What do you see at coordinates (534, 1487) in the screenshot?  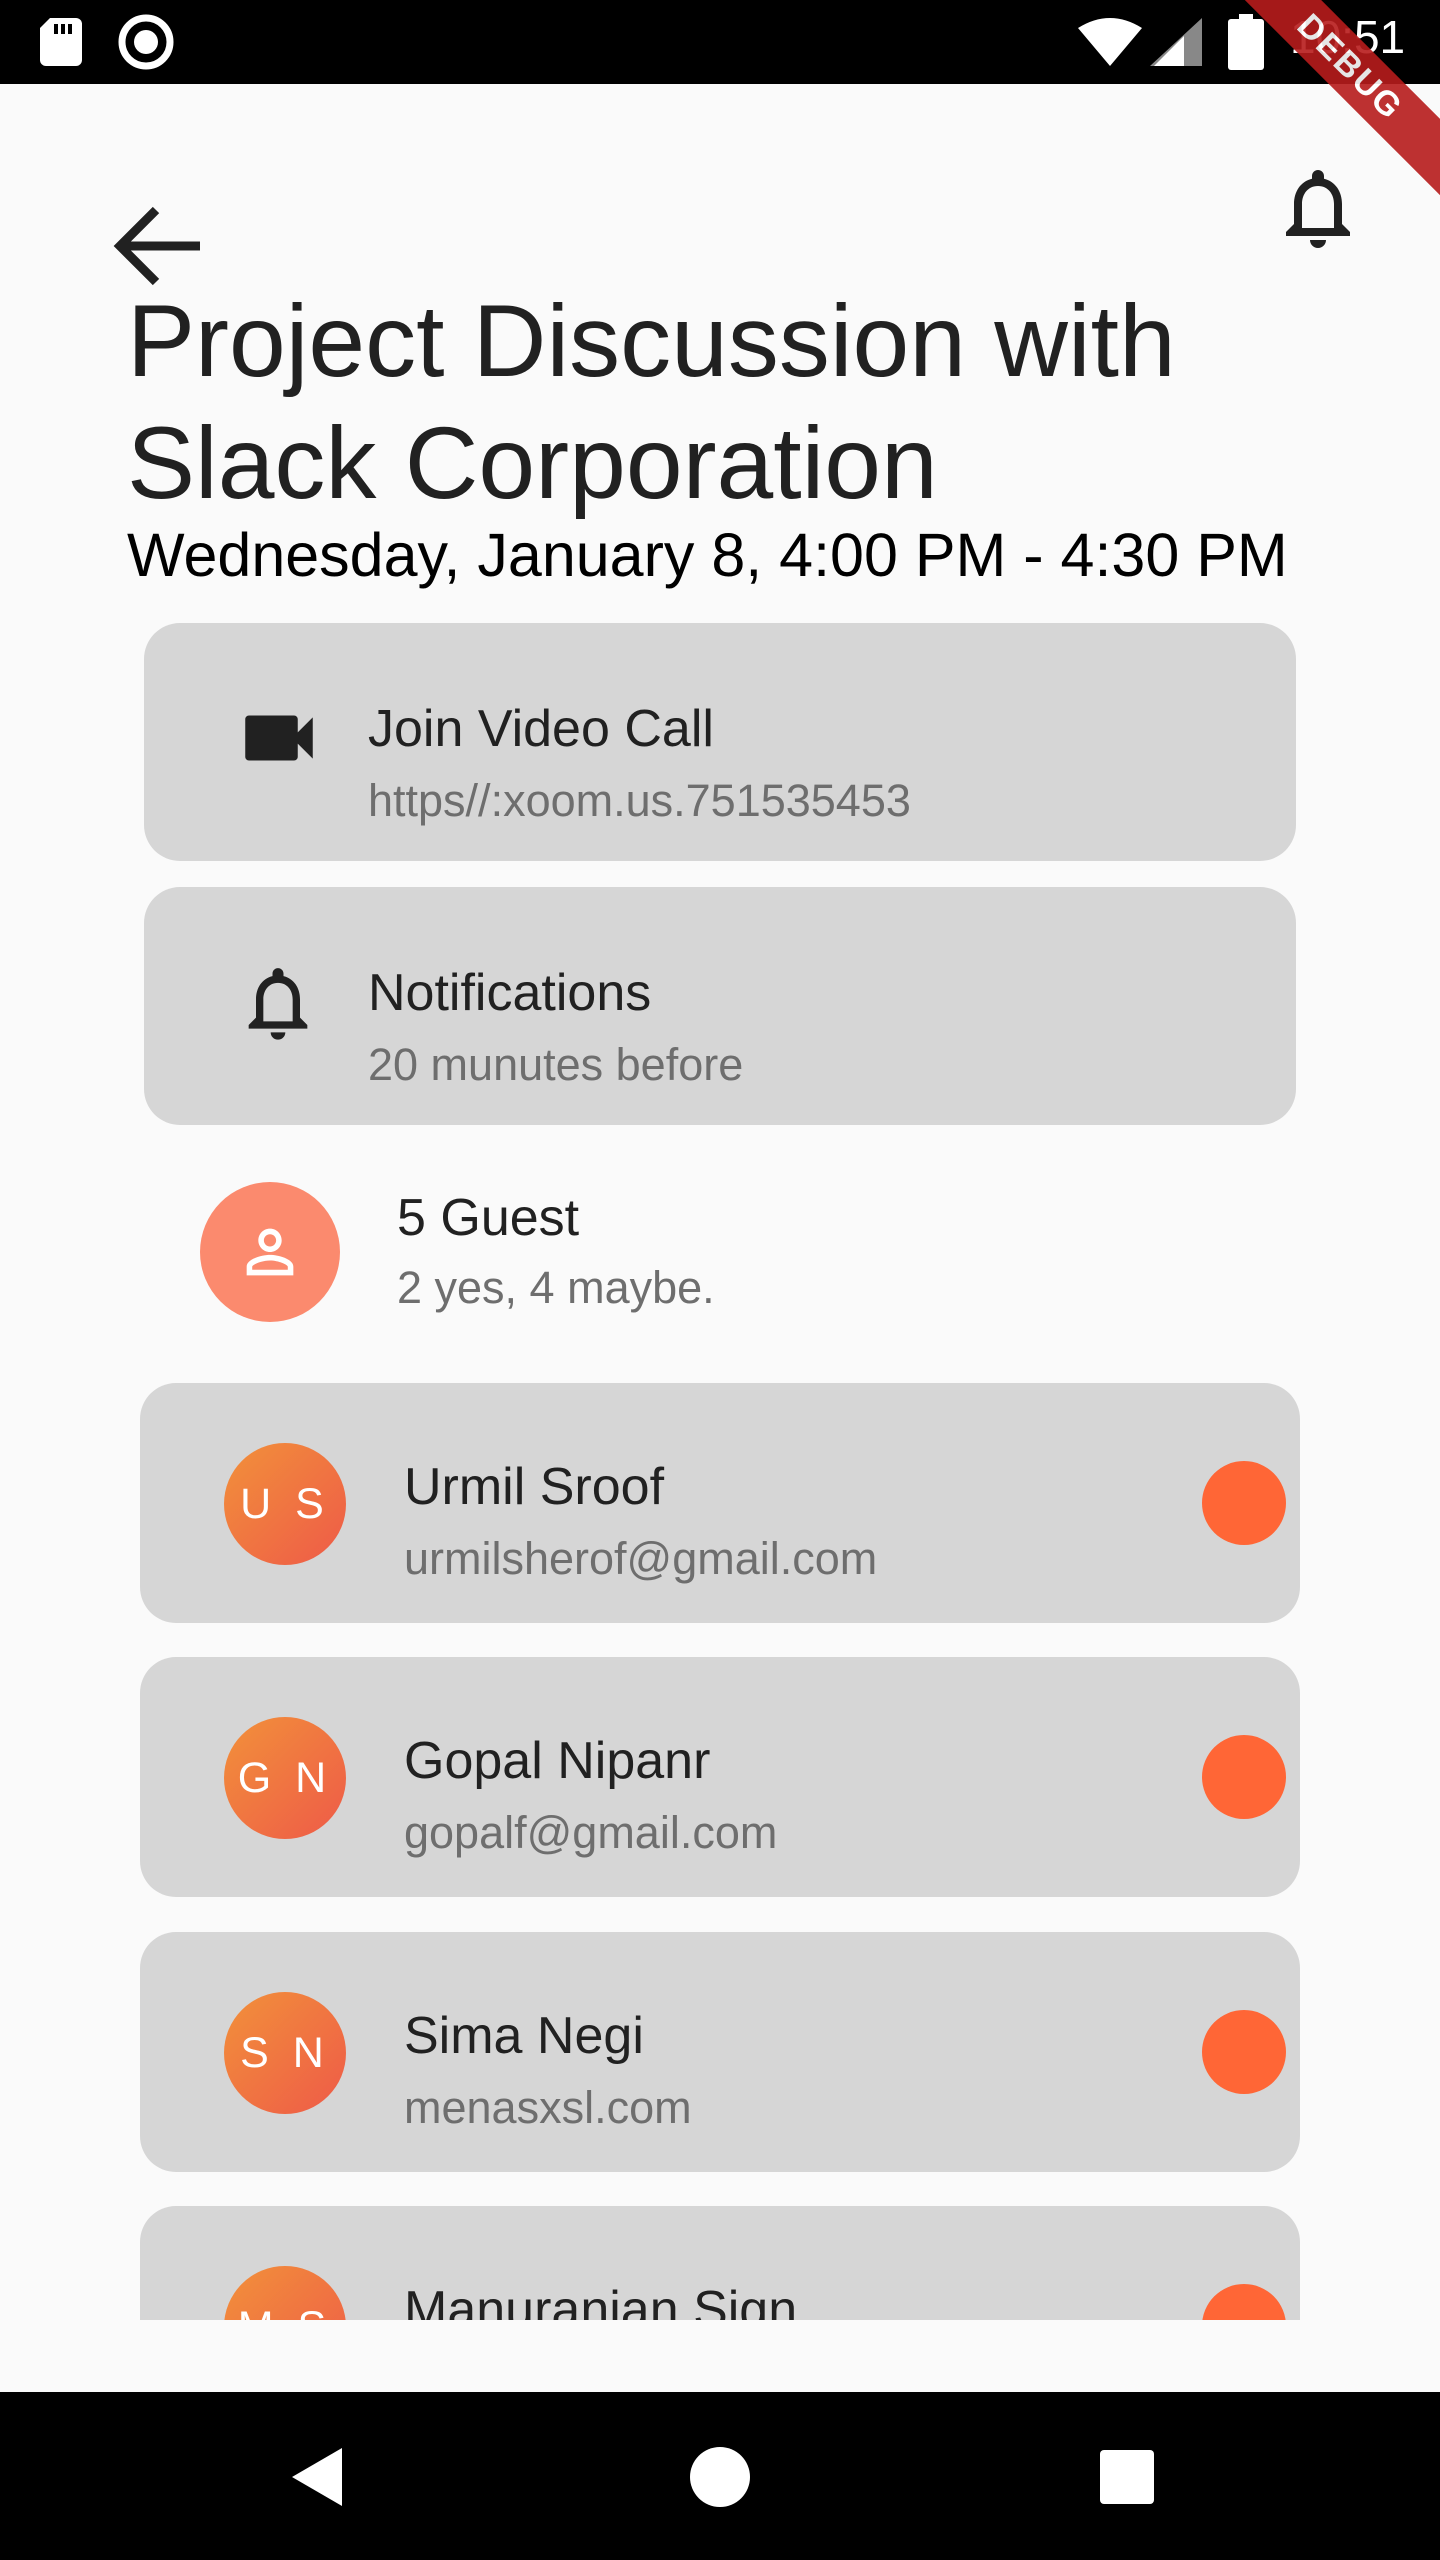 I see `guest-name: Urmil Sroof` at bounding box center [534, 1487].